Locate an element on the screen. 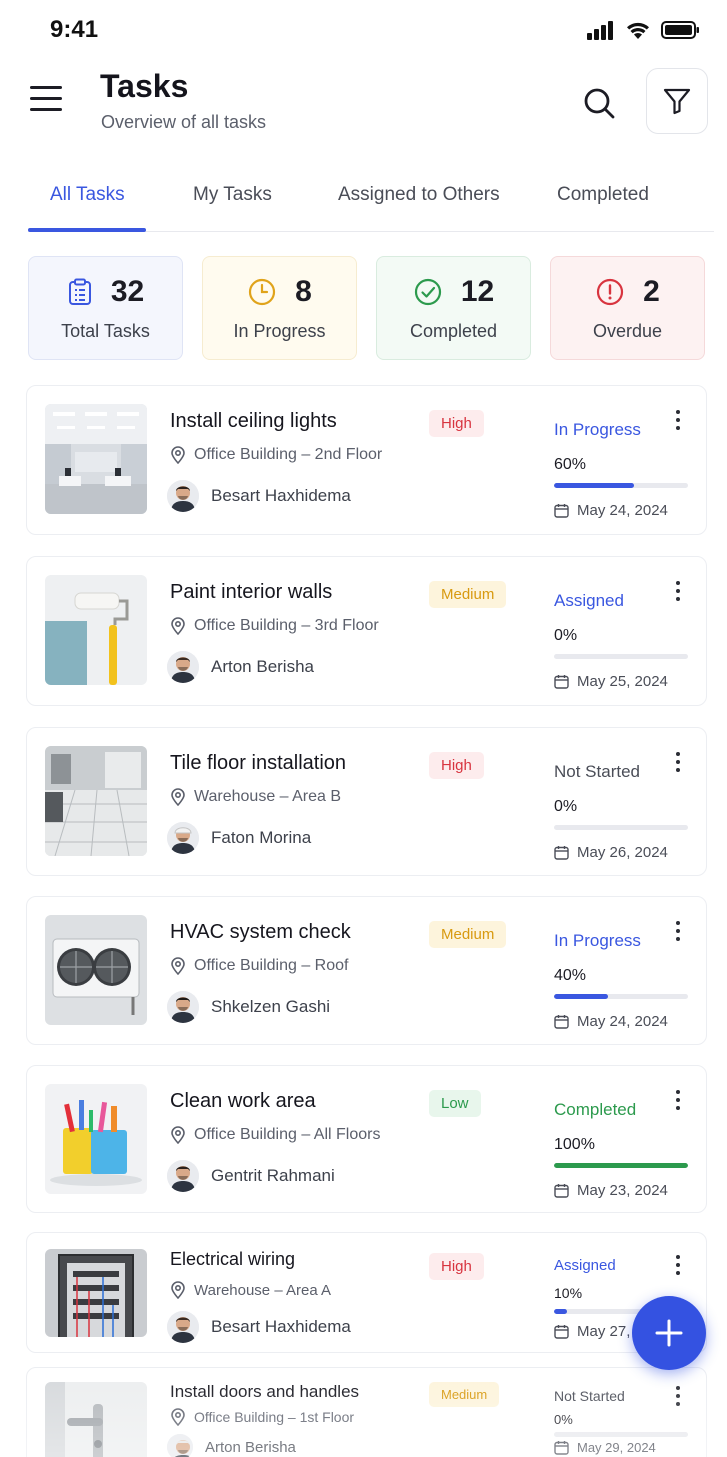 This screenshot has height=1457, width=727. stat-card-in-progress: 8 In Progress is located at coordinates (279, 308).